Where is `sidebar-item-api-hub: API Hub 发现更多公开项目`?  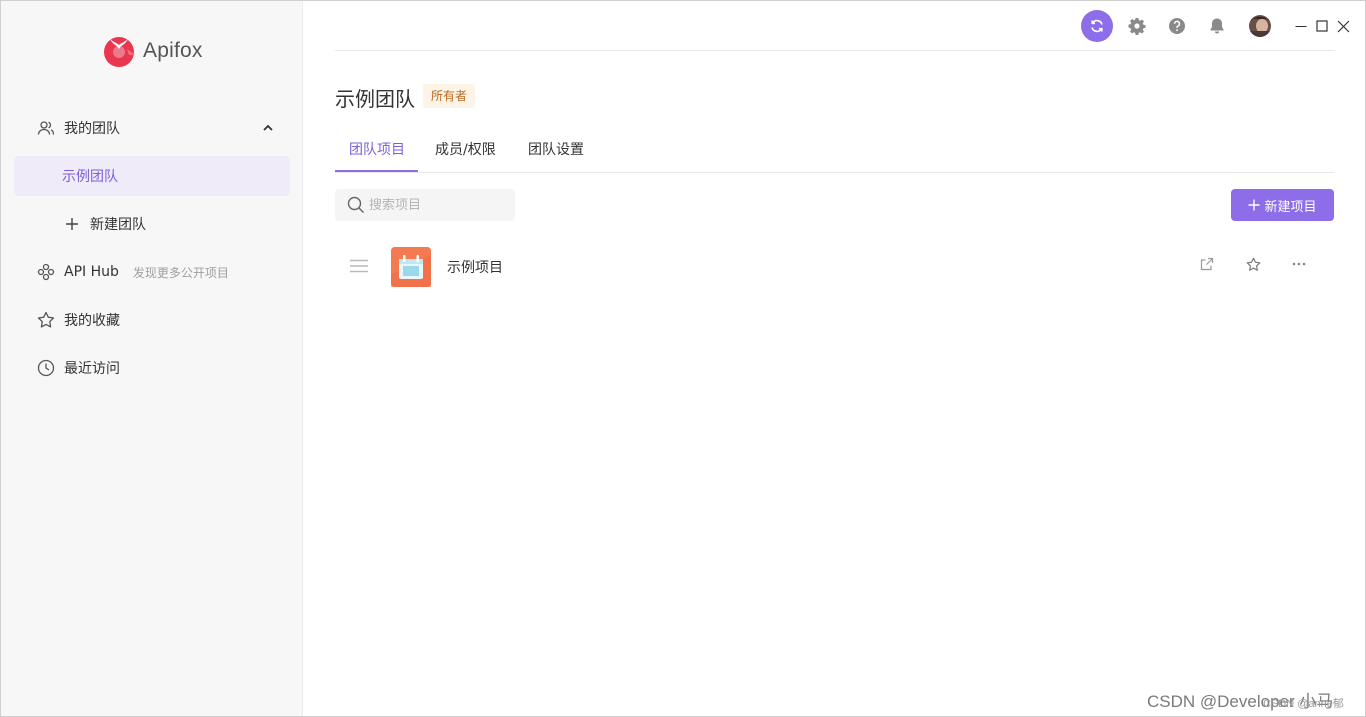 sidebar-item-api-hub: API Hub 发现更多公开项目 is located at coordinates (152, 272).